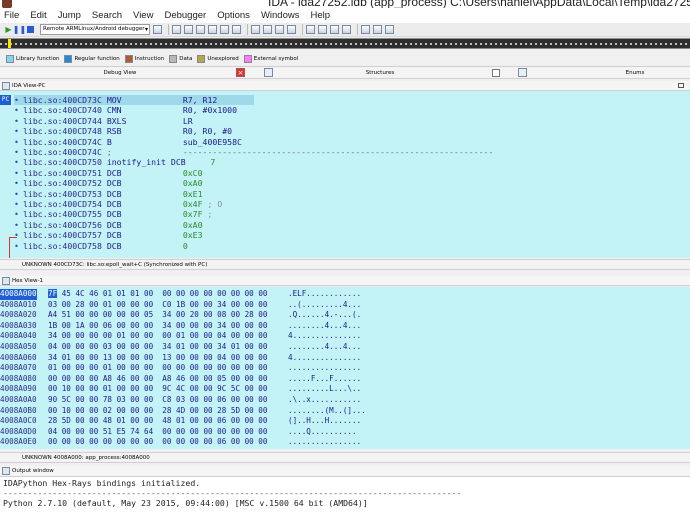 The width and height of the screenshot is (690, 512). I want to click on debug-toolbar: ▶ ❚❚ Remote ARMLinux/Android debugger ▾, so click(345, 30).